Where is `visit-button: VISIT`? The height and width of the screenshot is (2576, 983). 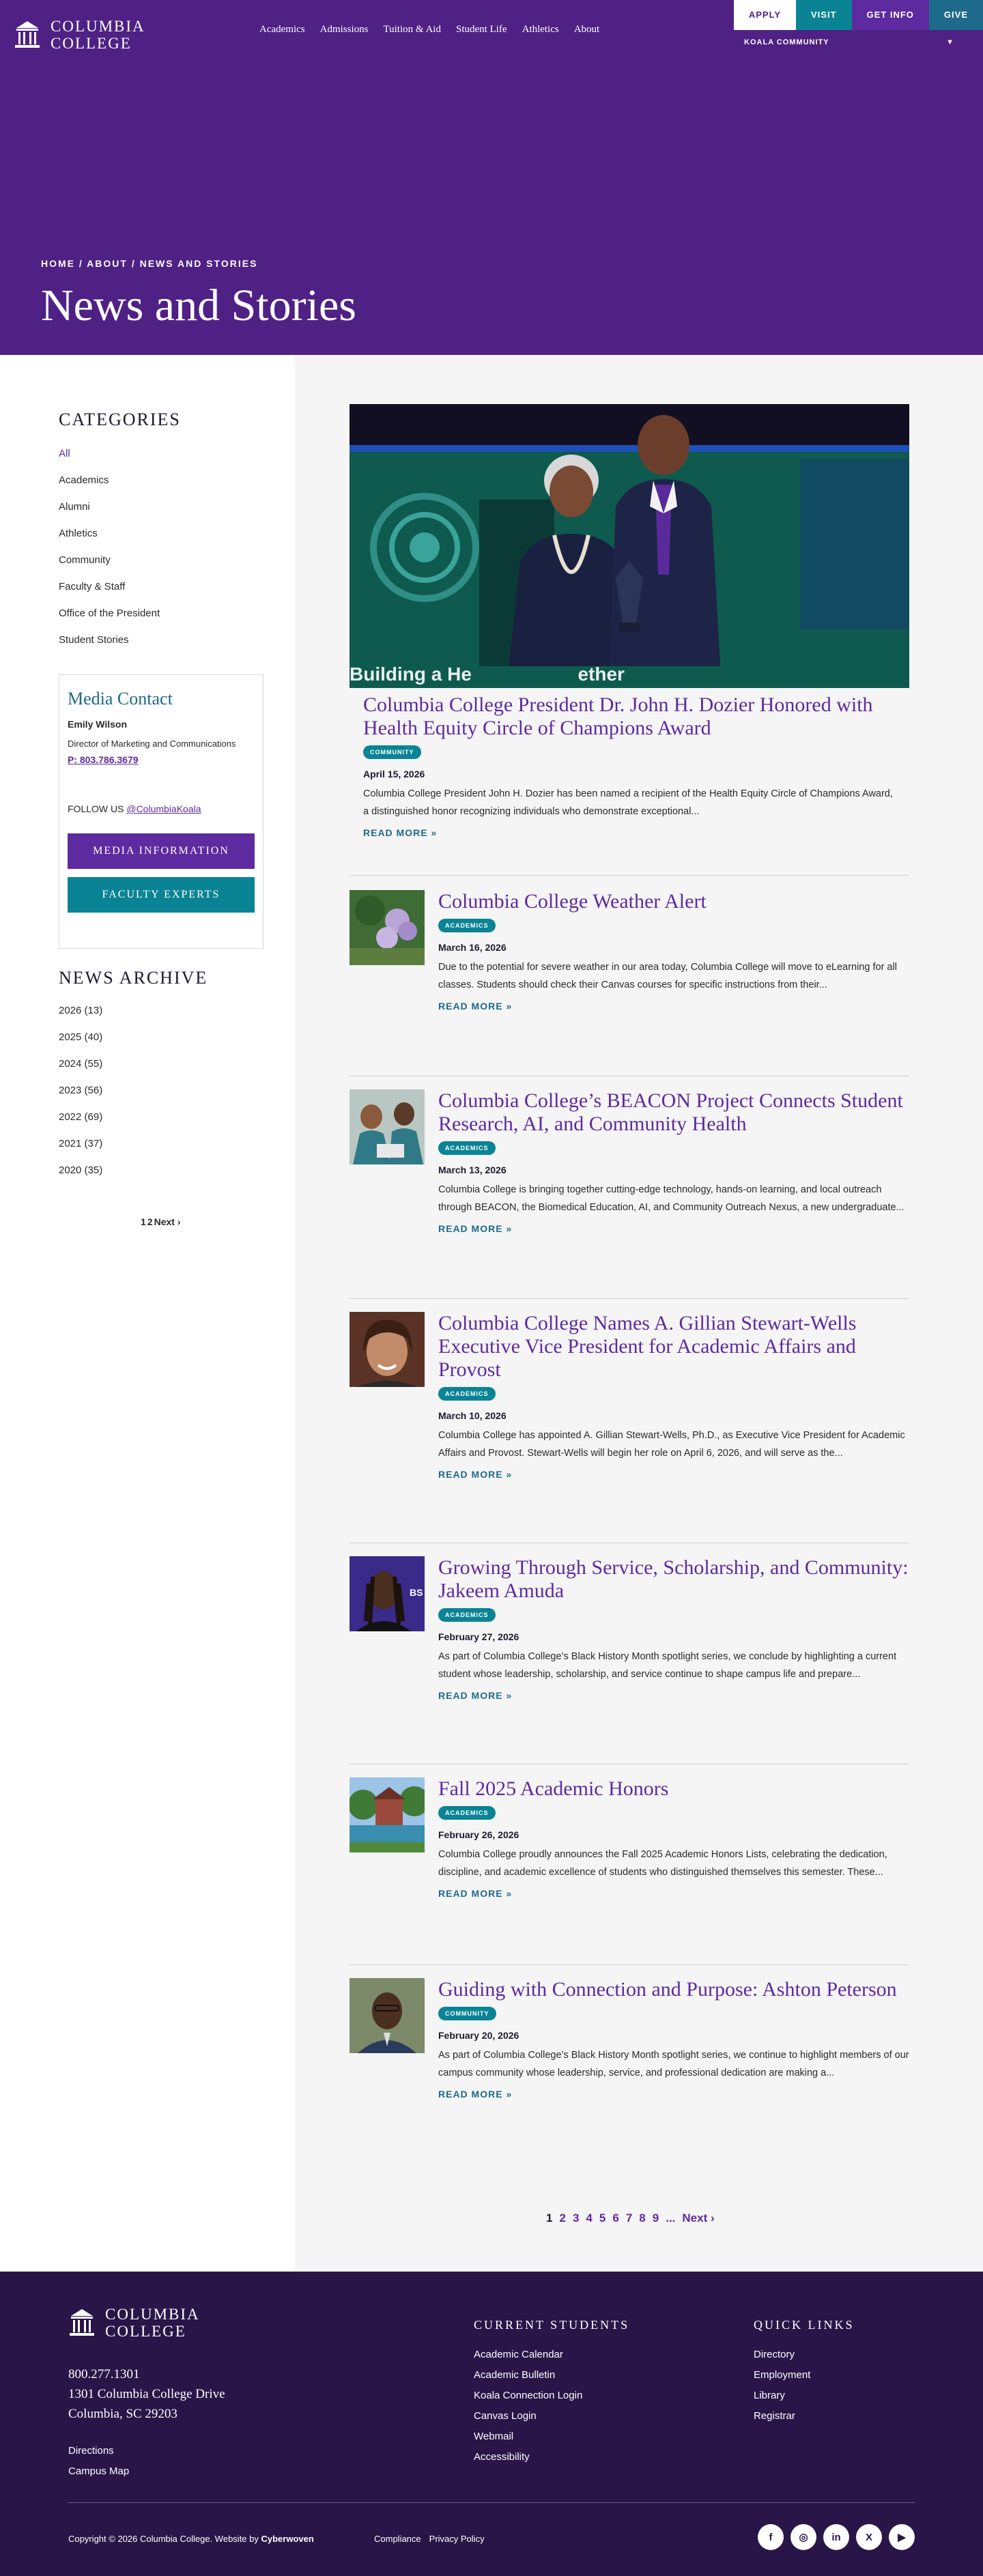
visit-button: VISIT is located at coordinates (824, 15).